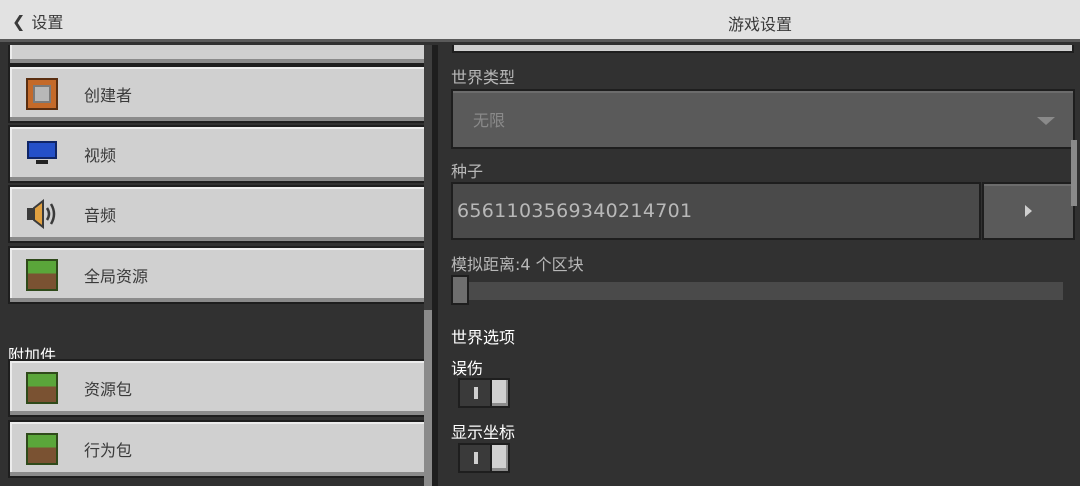  Describe the element at coordinates (484, 393) in the screenshot. I see `friendly-fire-toggle` at that location.